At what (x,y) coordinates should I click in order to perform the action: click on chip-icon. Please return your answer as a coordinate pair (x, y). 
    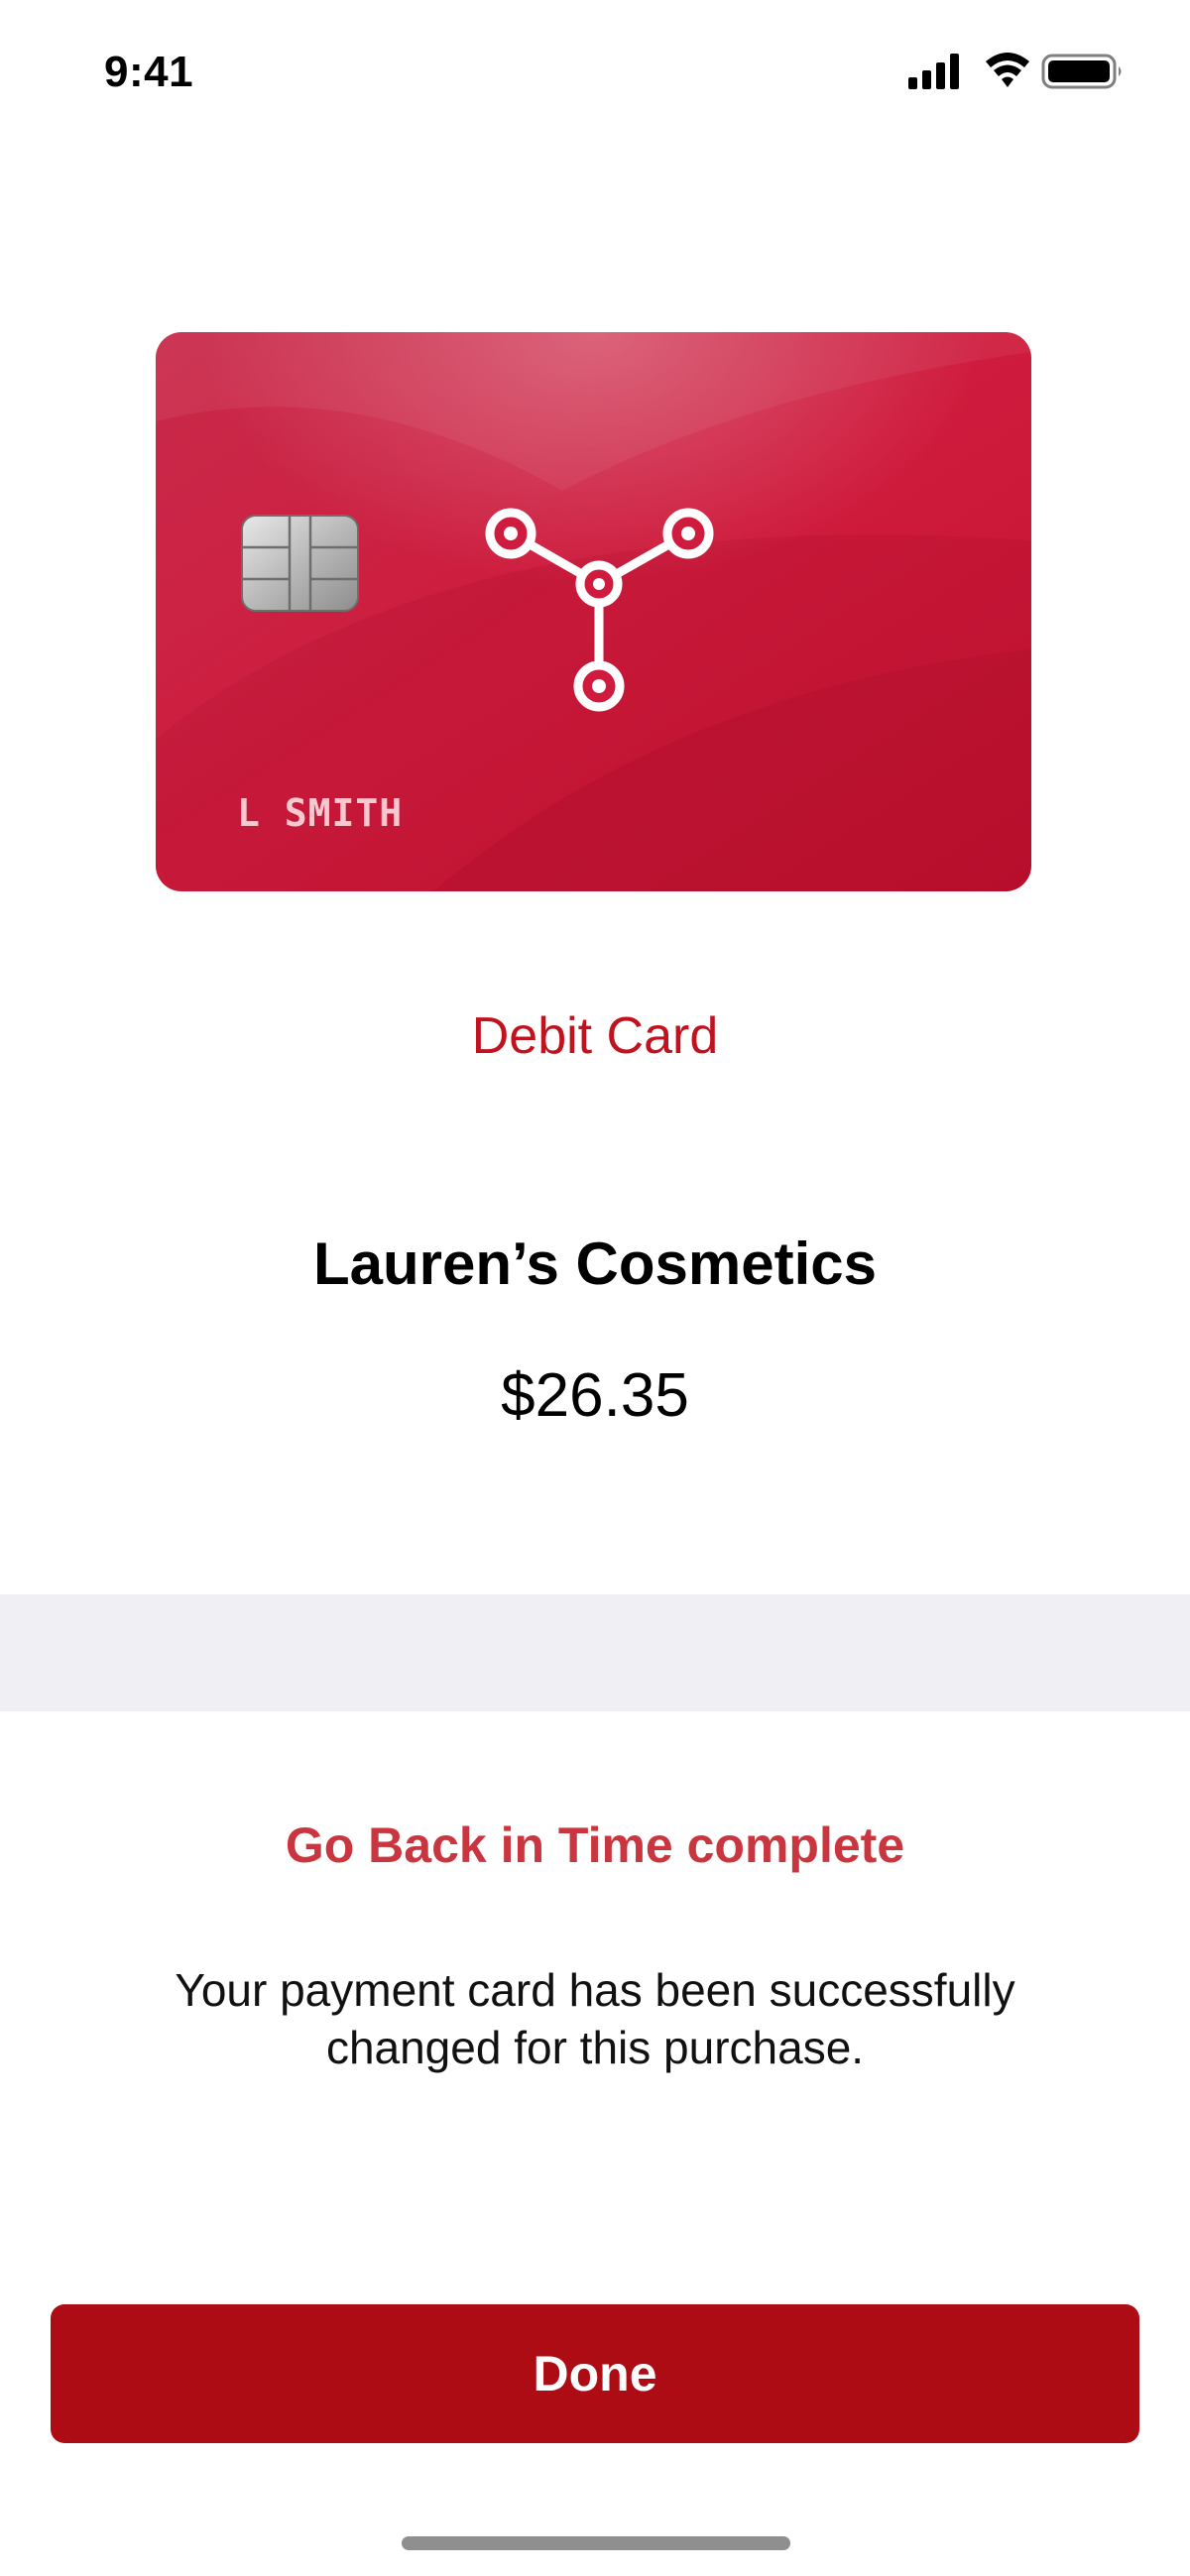
    Looking at the image, I should click on (300, 563).